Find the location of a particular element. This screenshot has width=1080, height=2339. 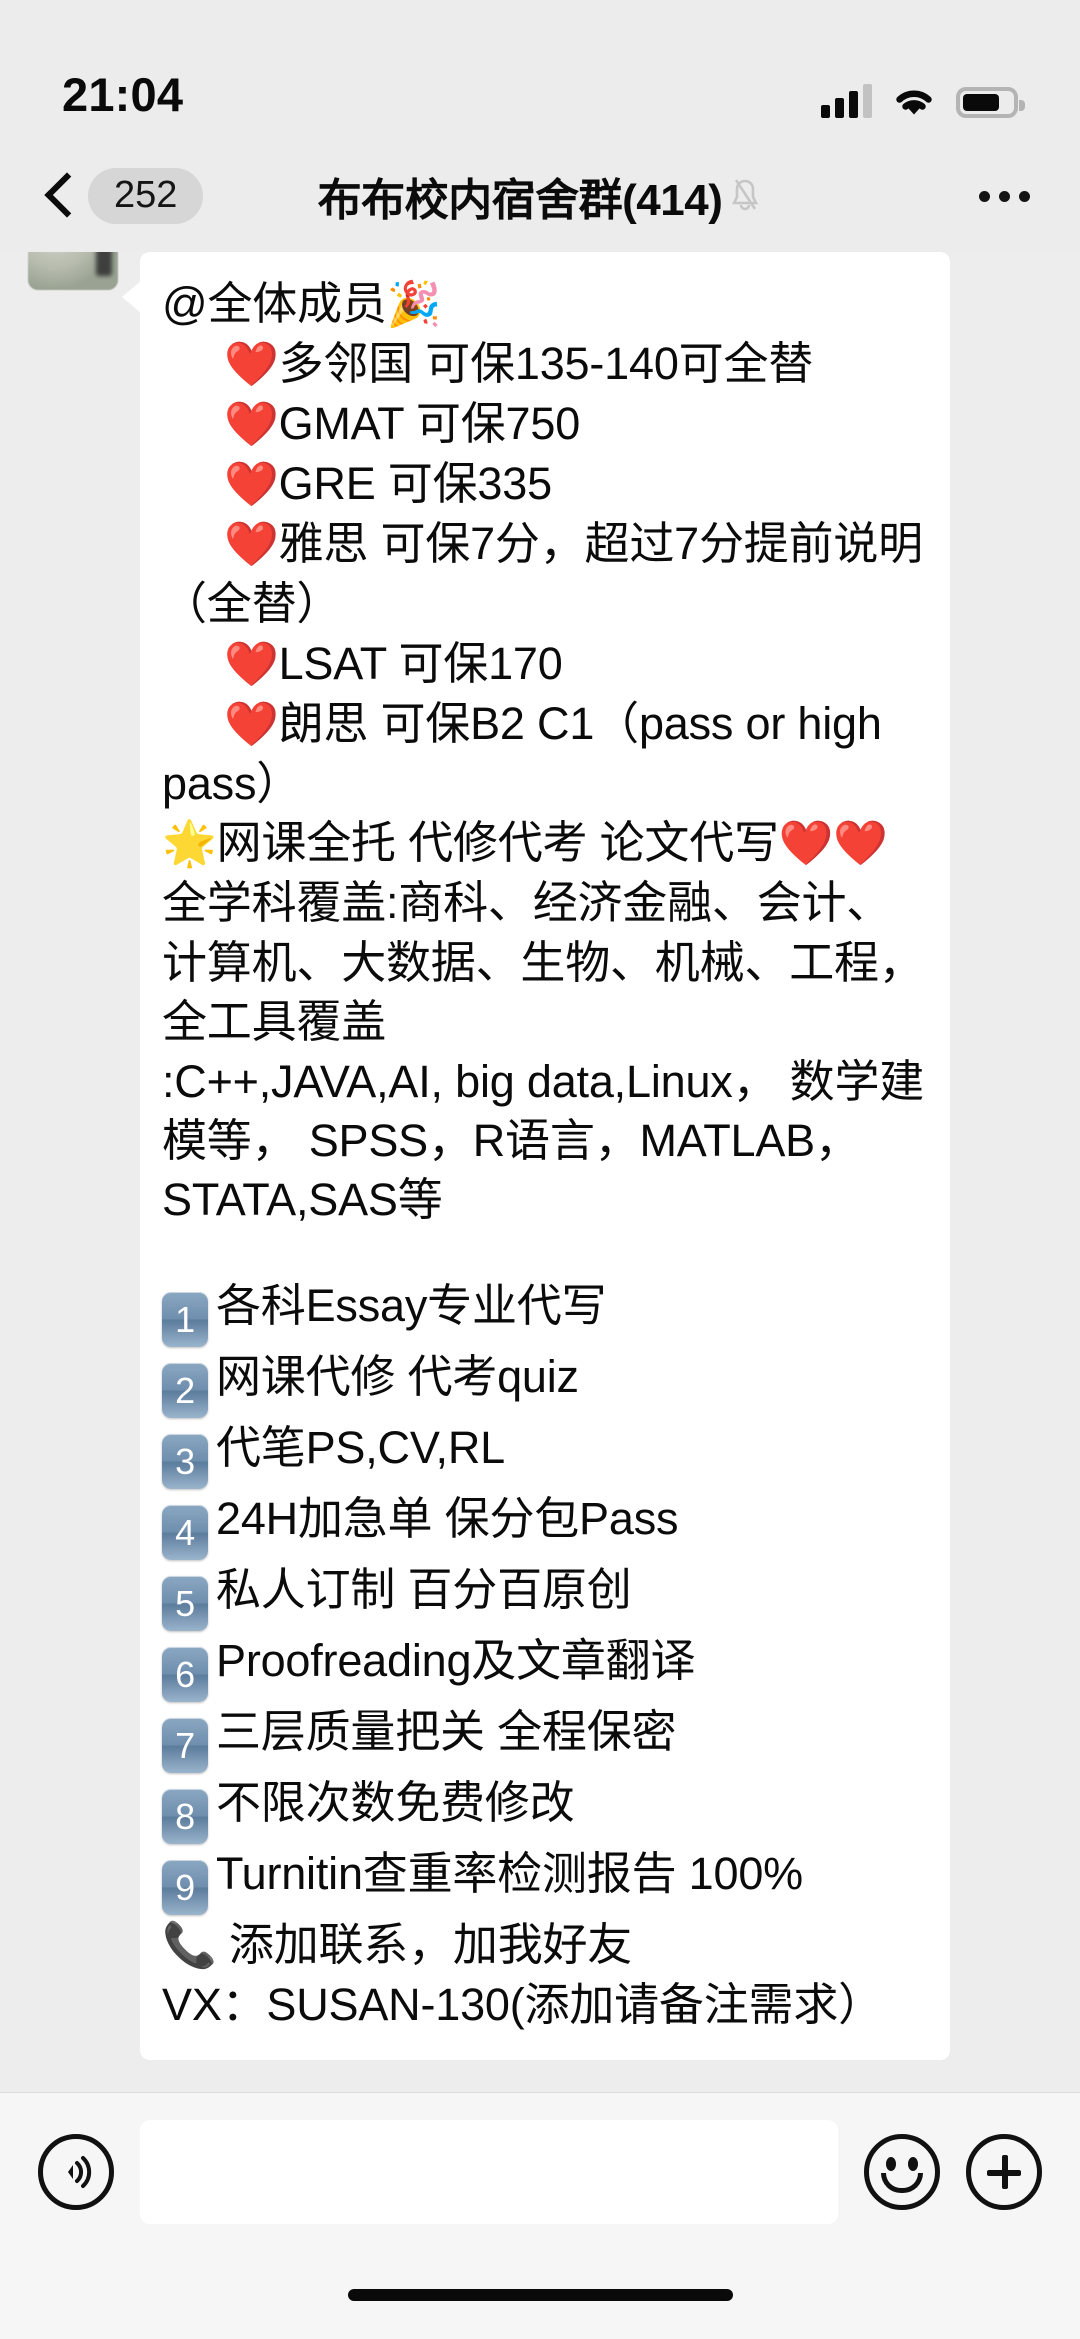

keycap-number-icon: 9 is located at coordinates (185, 1887).